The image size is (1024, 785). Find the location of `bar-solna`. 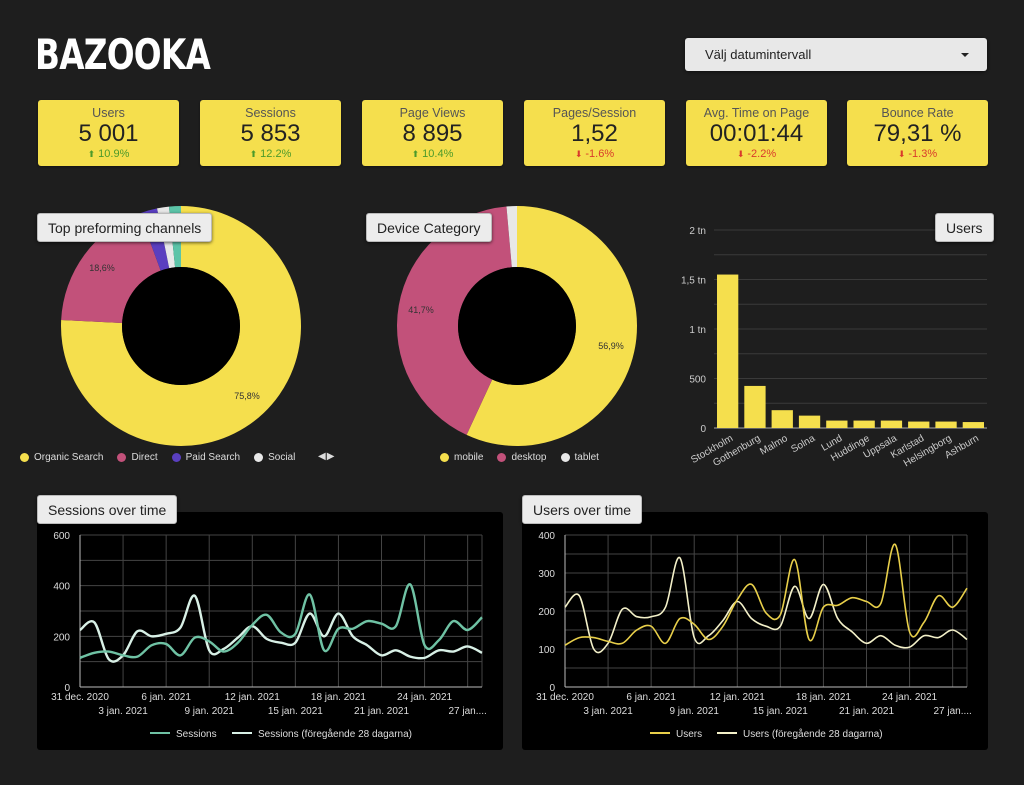

bar-solna is located at coordinates (809, 421).